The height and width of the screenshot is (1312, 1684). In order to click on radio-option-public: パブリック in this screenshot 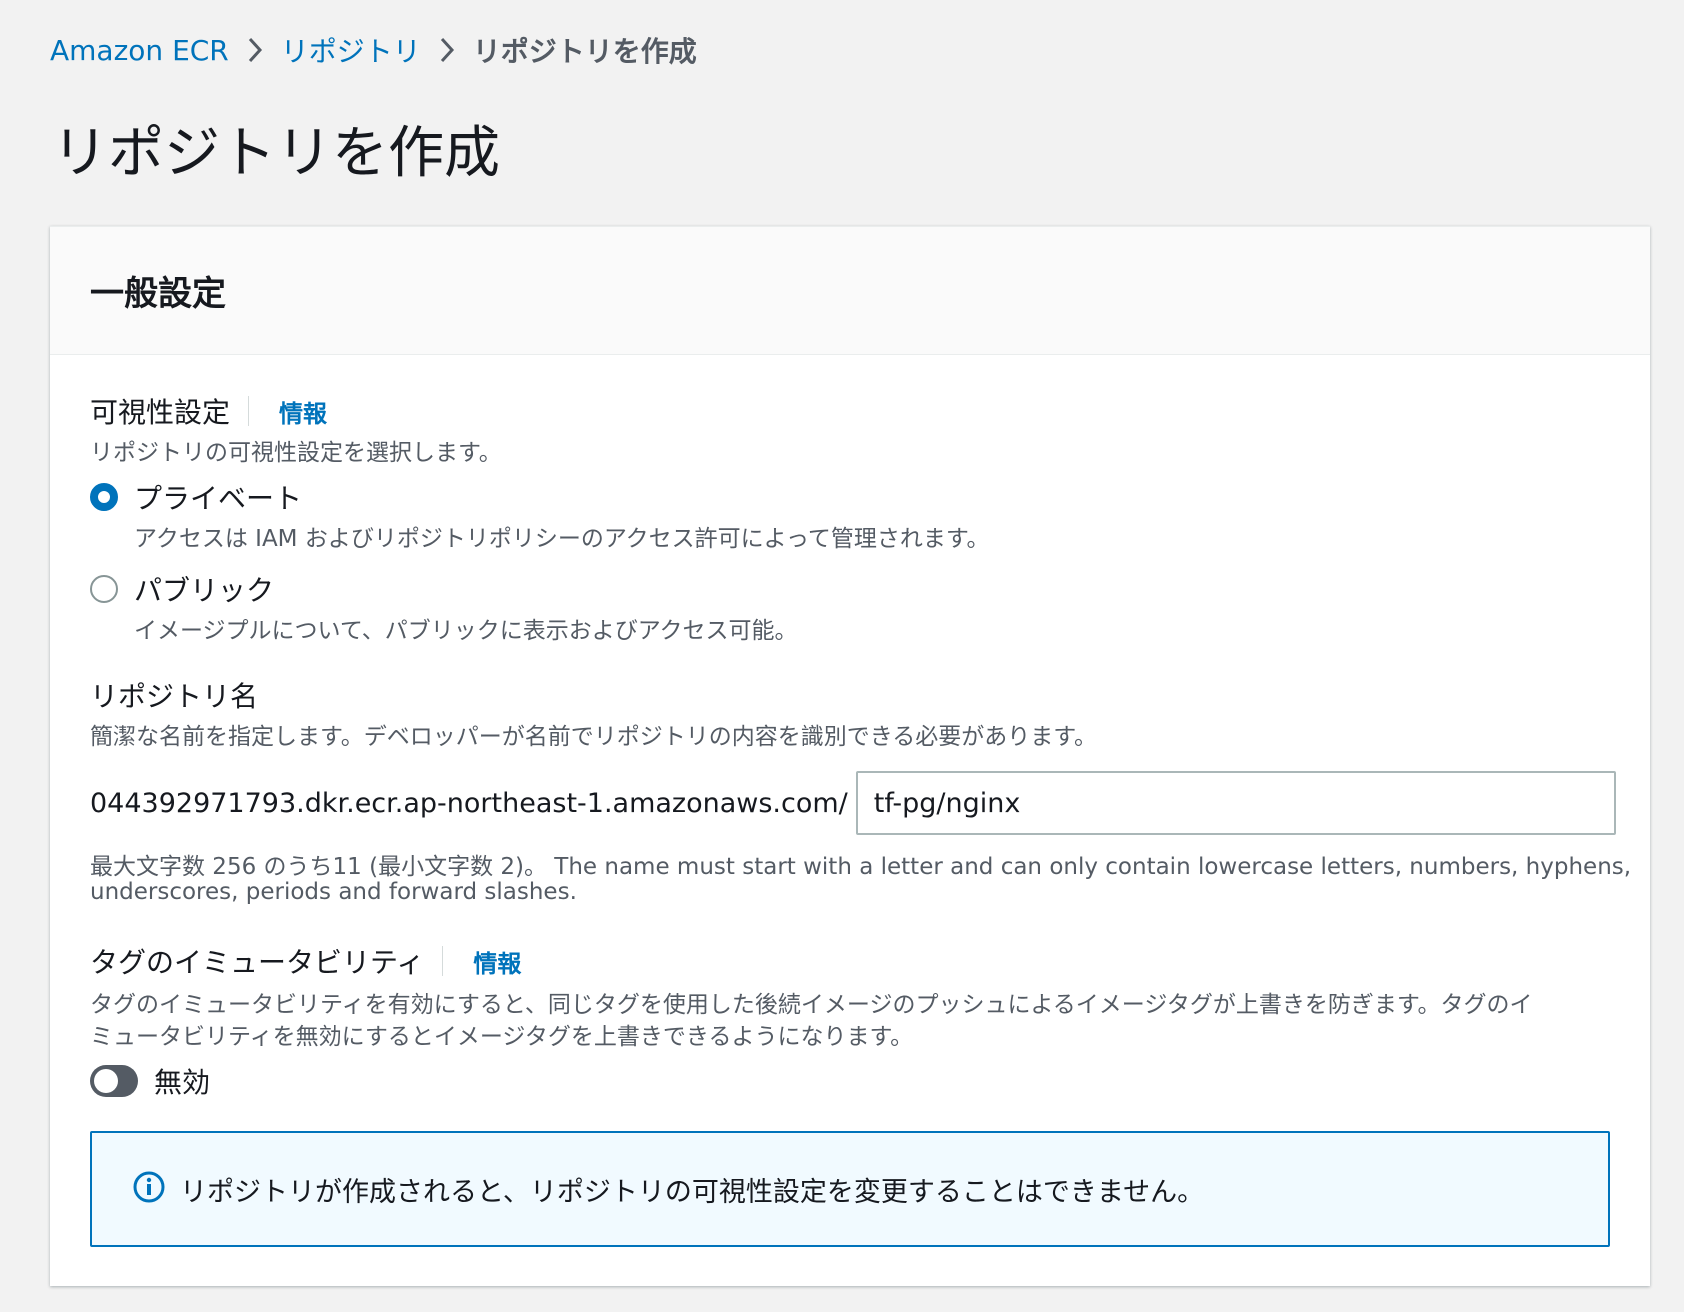, I will do `click(182, 589)`.